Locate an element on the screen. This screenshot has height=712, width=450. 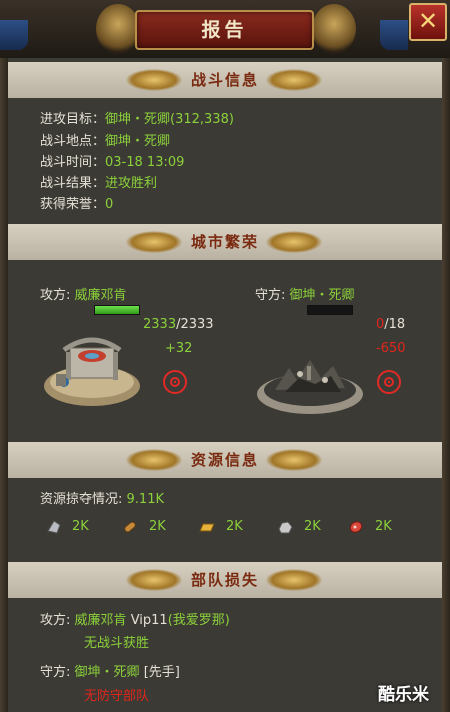
close-button: ✕ is located at coordinates (428, 22).